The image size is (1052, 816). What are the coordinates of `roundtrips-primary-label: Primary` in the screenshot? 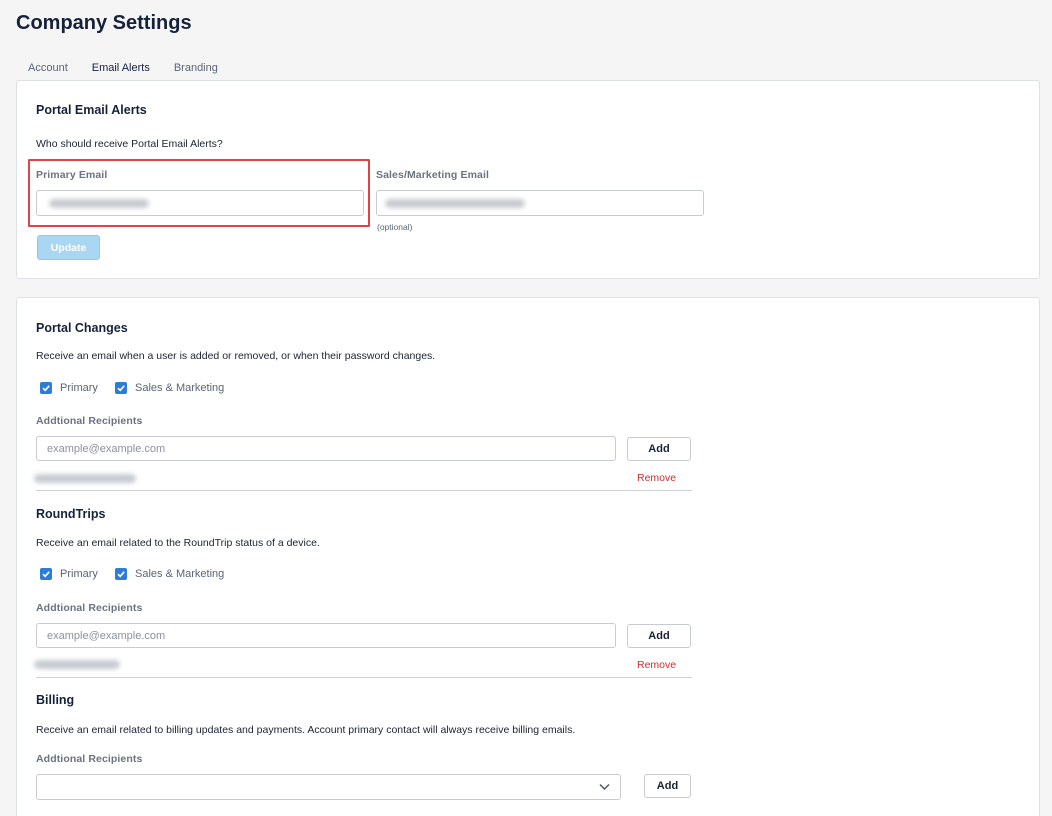 It's located at (79, 574).